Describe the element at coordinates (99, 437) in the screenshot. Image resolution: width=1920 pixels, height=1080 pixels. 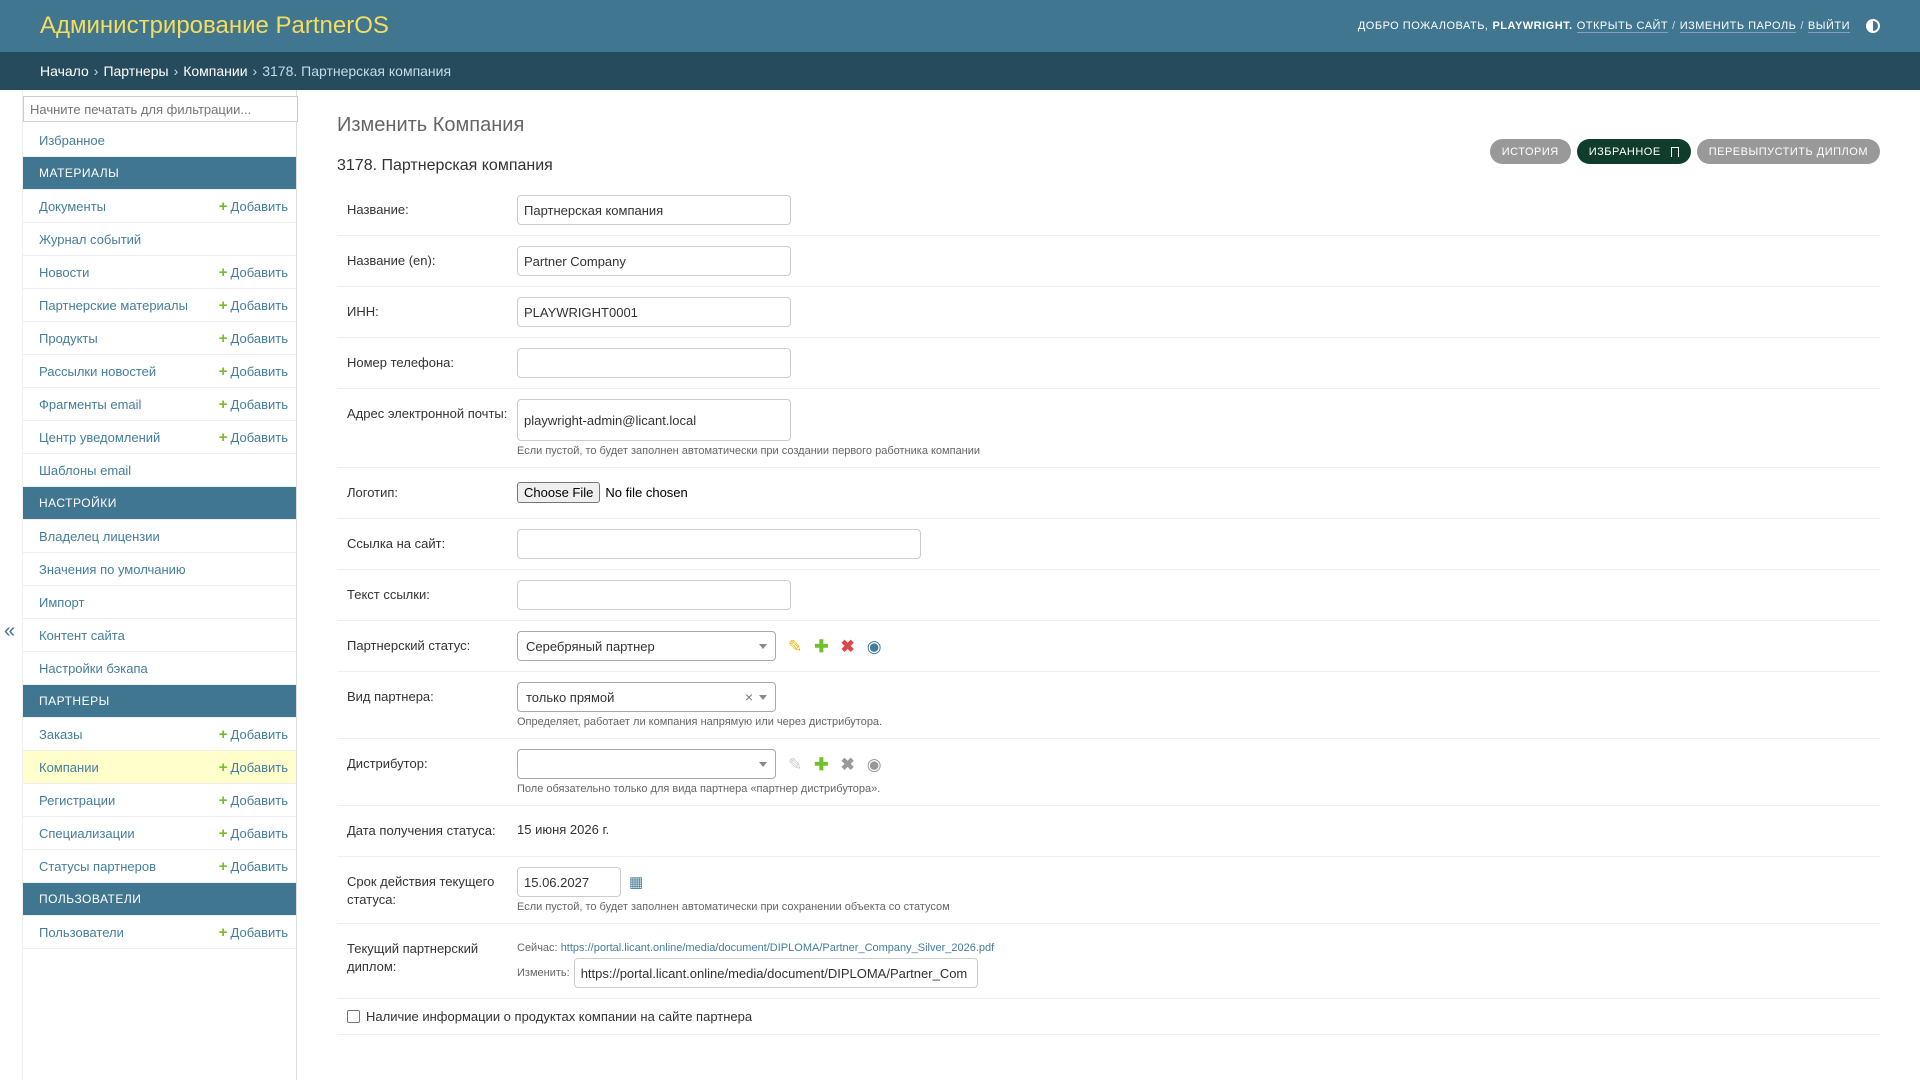
I see `sidebar-item-label: Центр уведомлений` at that location.